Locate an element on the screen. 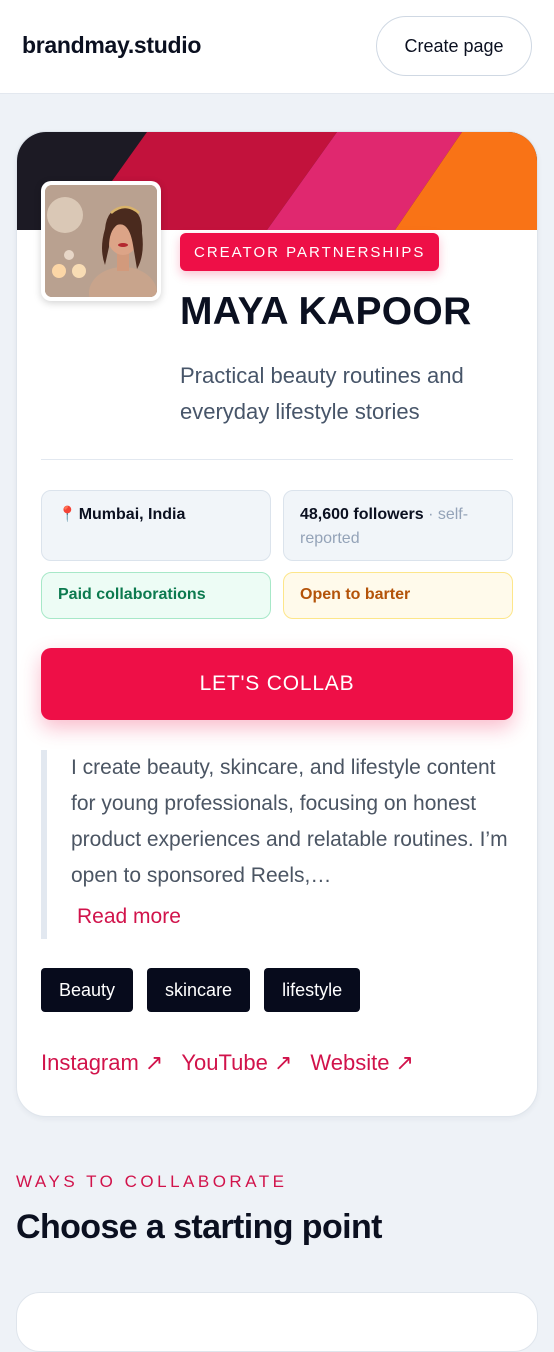  creator-partnerships-badge: CREATOR PARTNERSHIPS is located at coordinates (310, 252).